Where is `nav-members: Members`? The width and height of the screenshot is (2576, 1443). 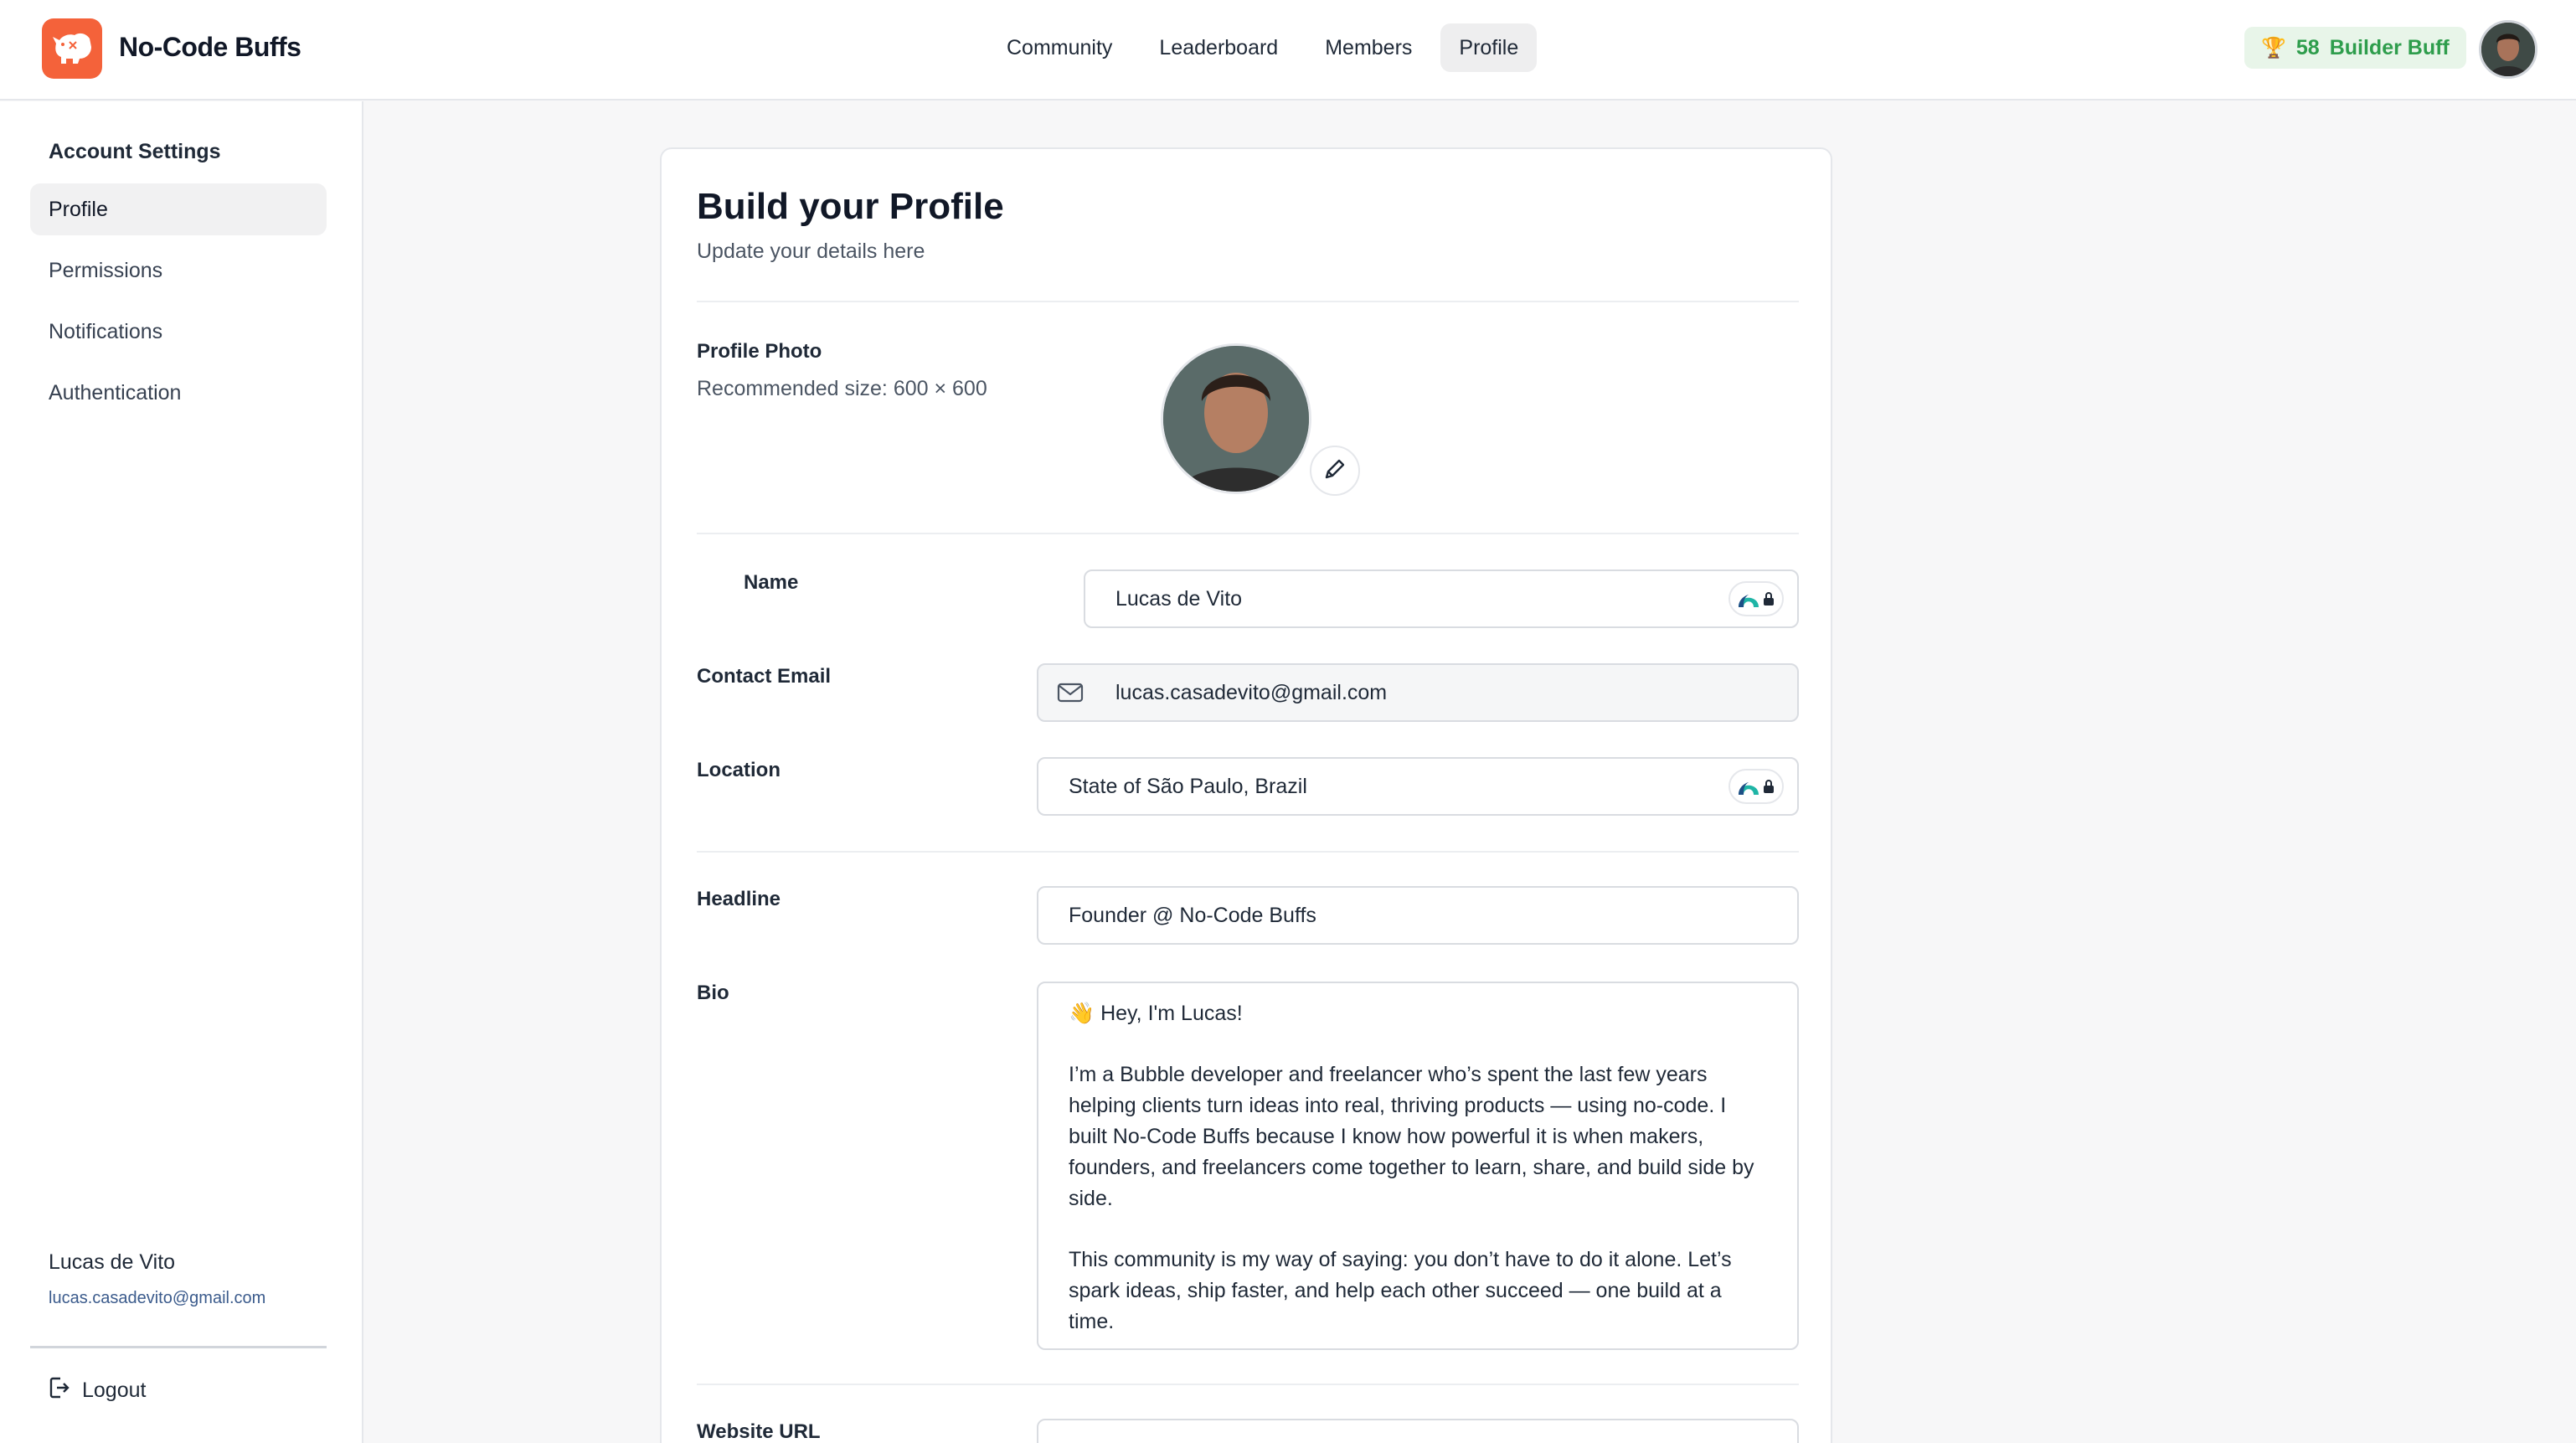
nav-members: Members is located at coordinates (1368, 48).